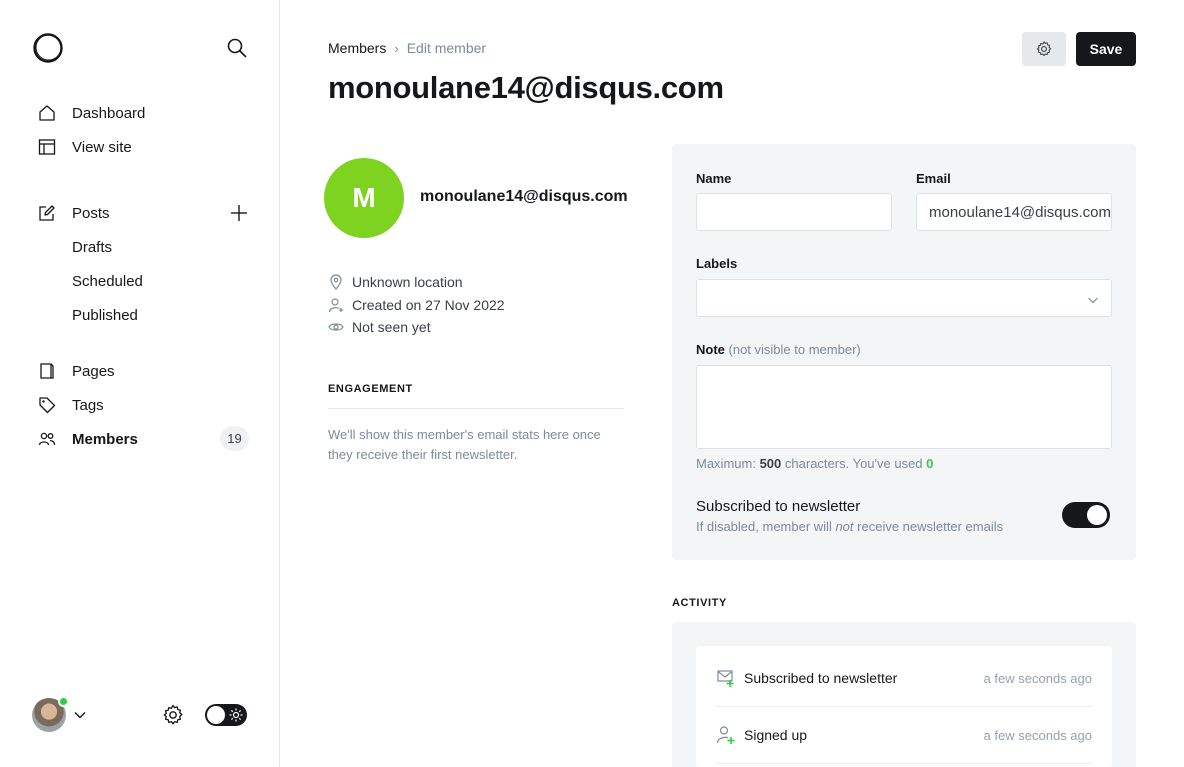  What do you see at coordinates (173, 715) in the screenshot?
I see `settings-gear-icon` at bounding box center [173, 715].